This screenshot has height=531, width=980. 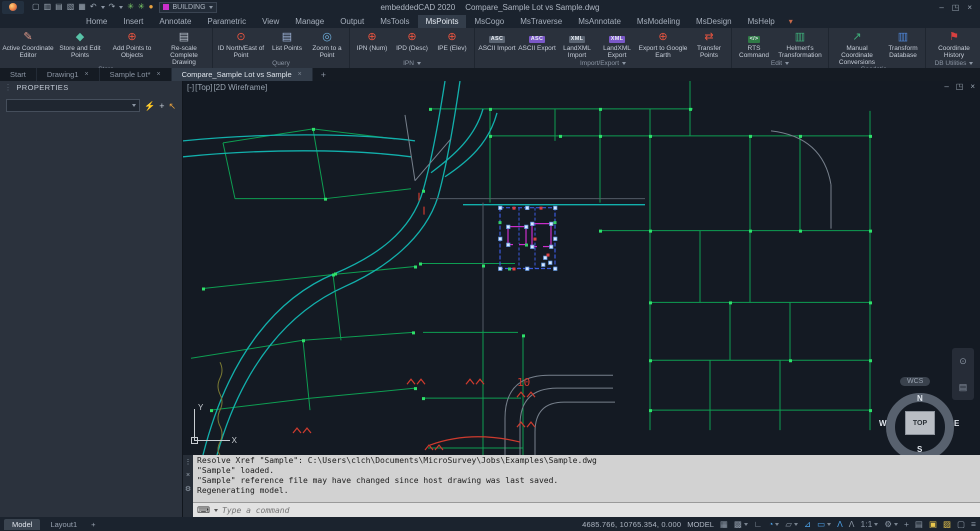 What do you see at coordinates (172, 106) in the screenshot?
I see `select-objects-icon: ↖` at bounding box center [172, 106].